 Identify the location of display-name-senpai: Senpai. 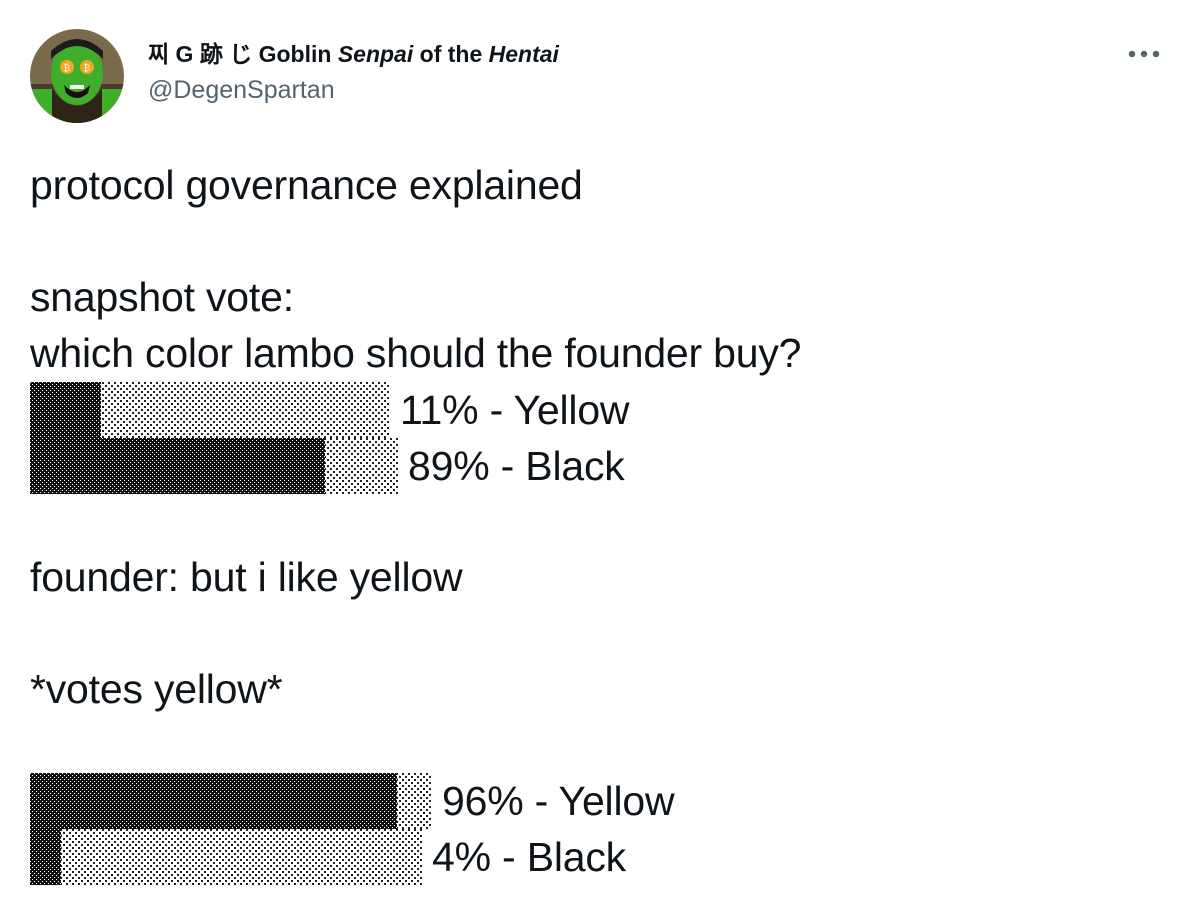
(375, 54).